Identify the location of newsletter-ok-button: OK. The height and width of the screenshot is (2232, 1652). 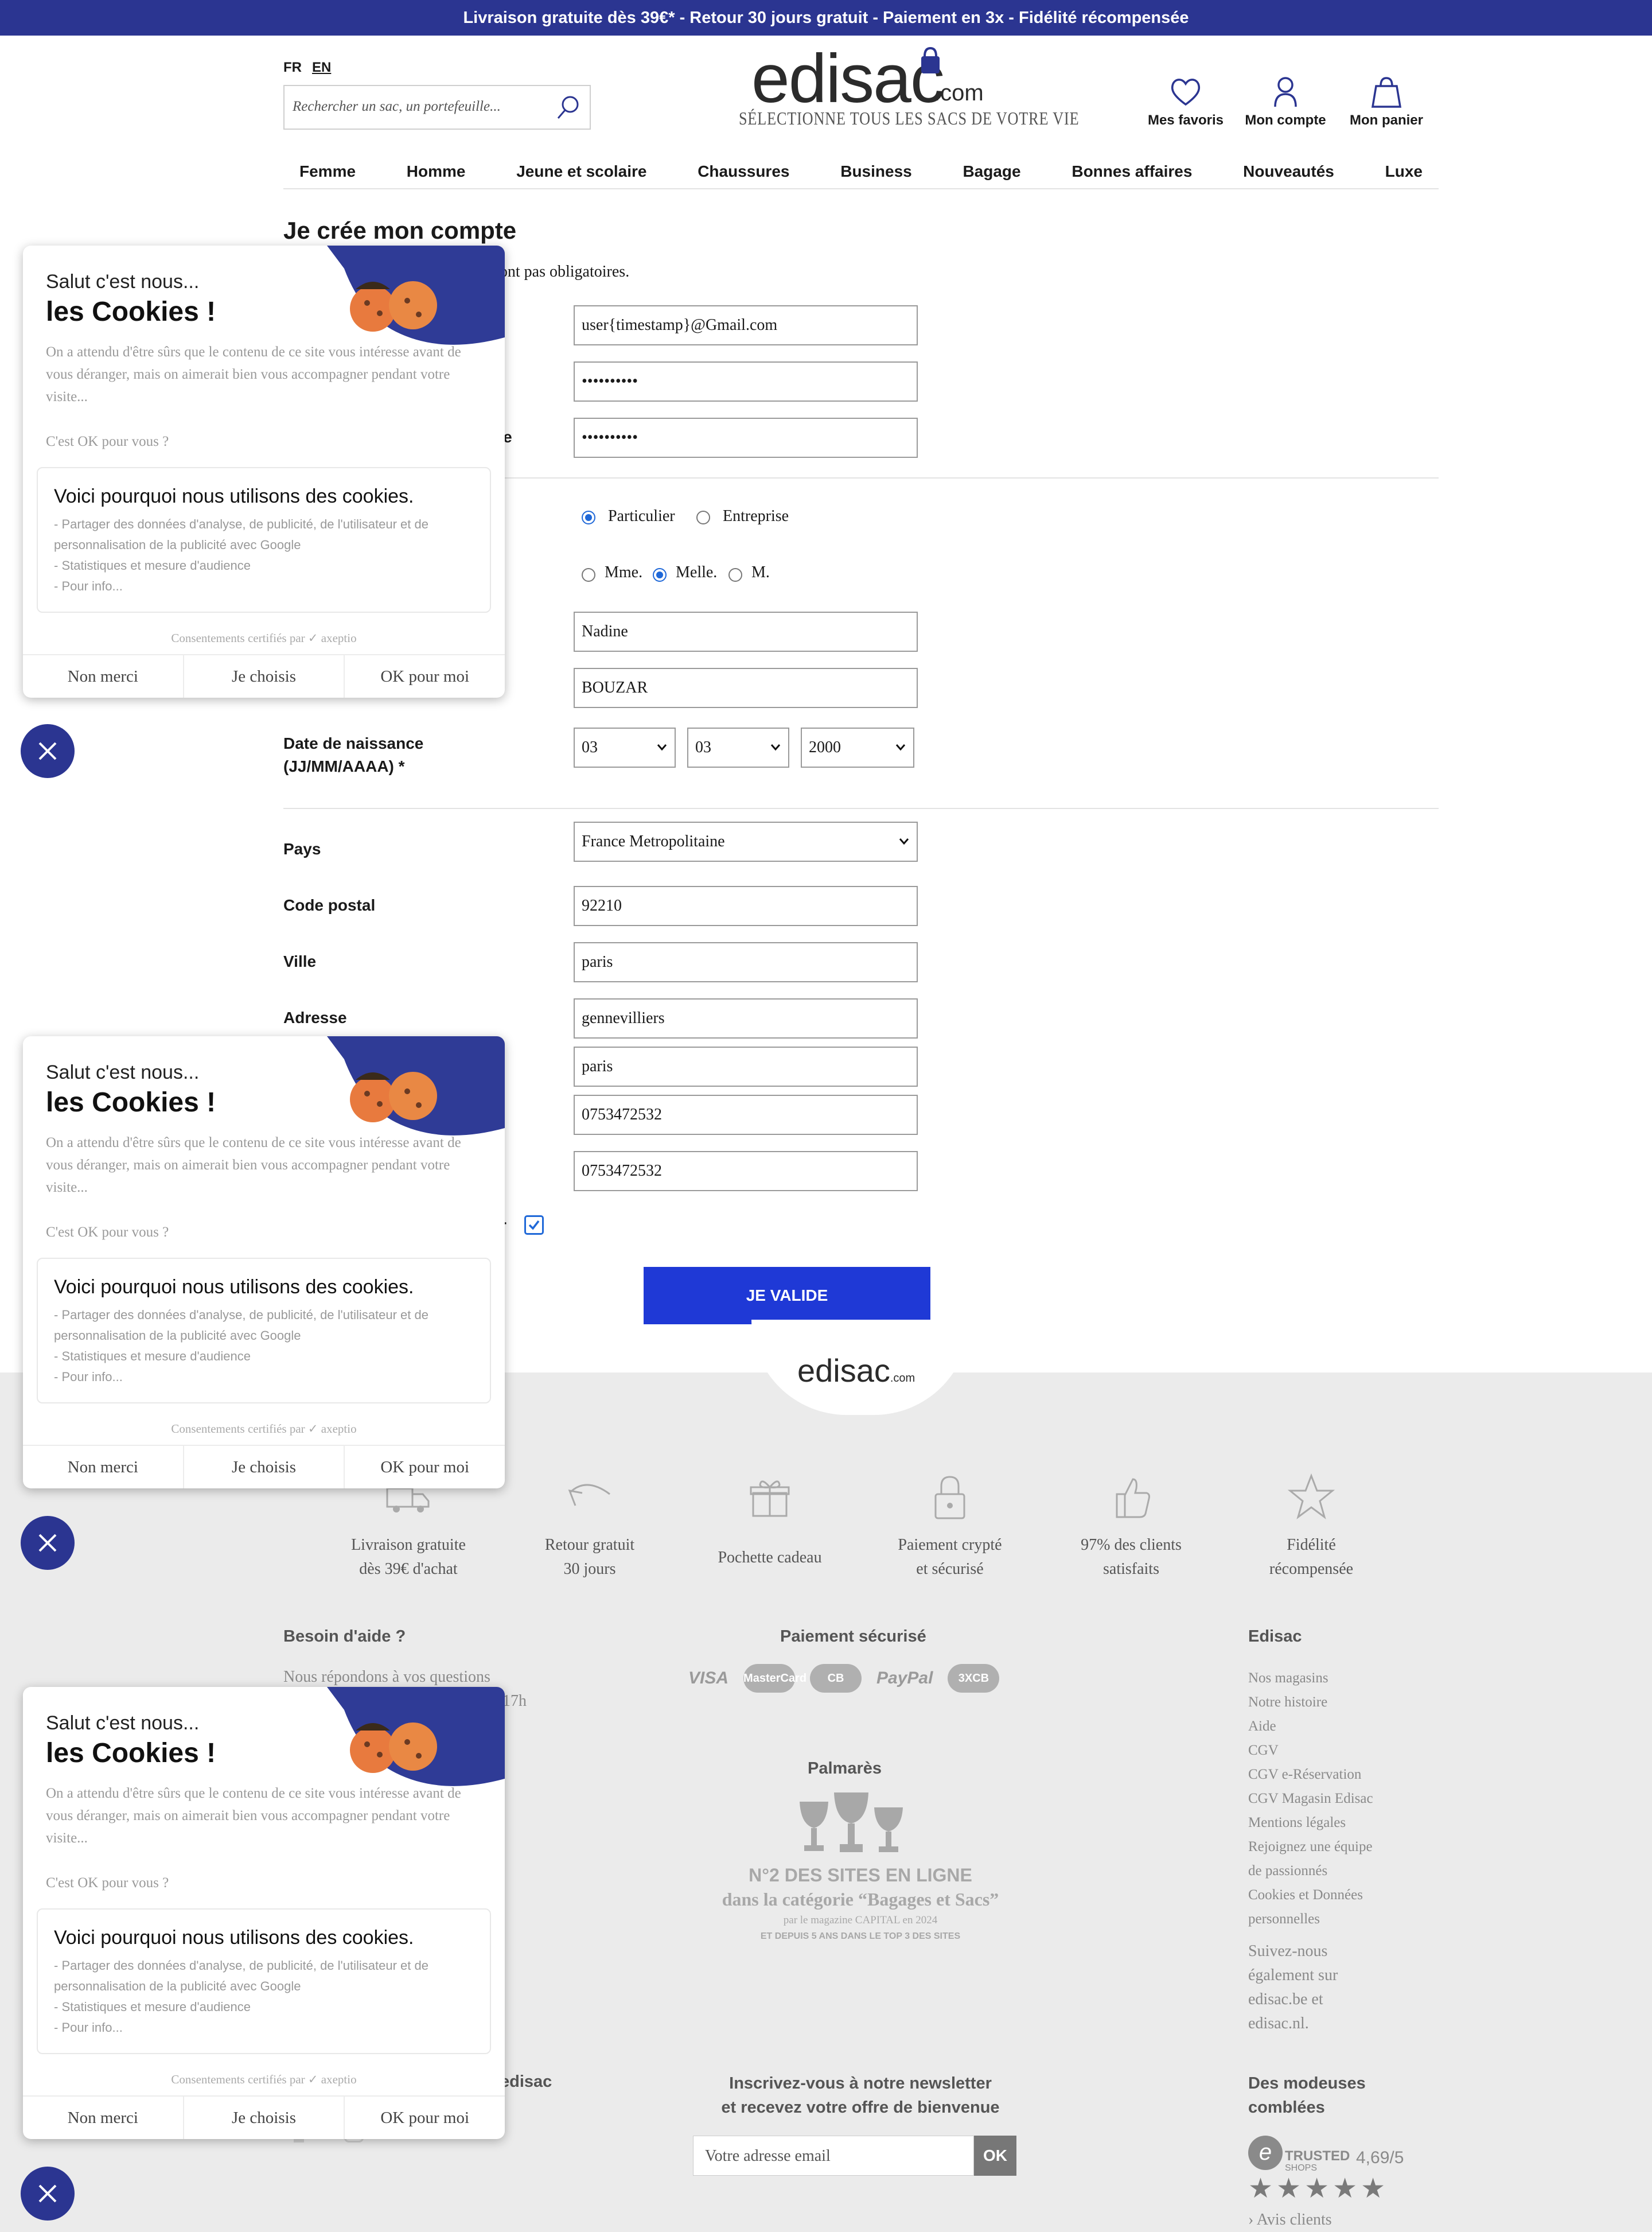
(995, 2156).